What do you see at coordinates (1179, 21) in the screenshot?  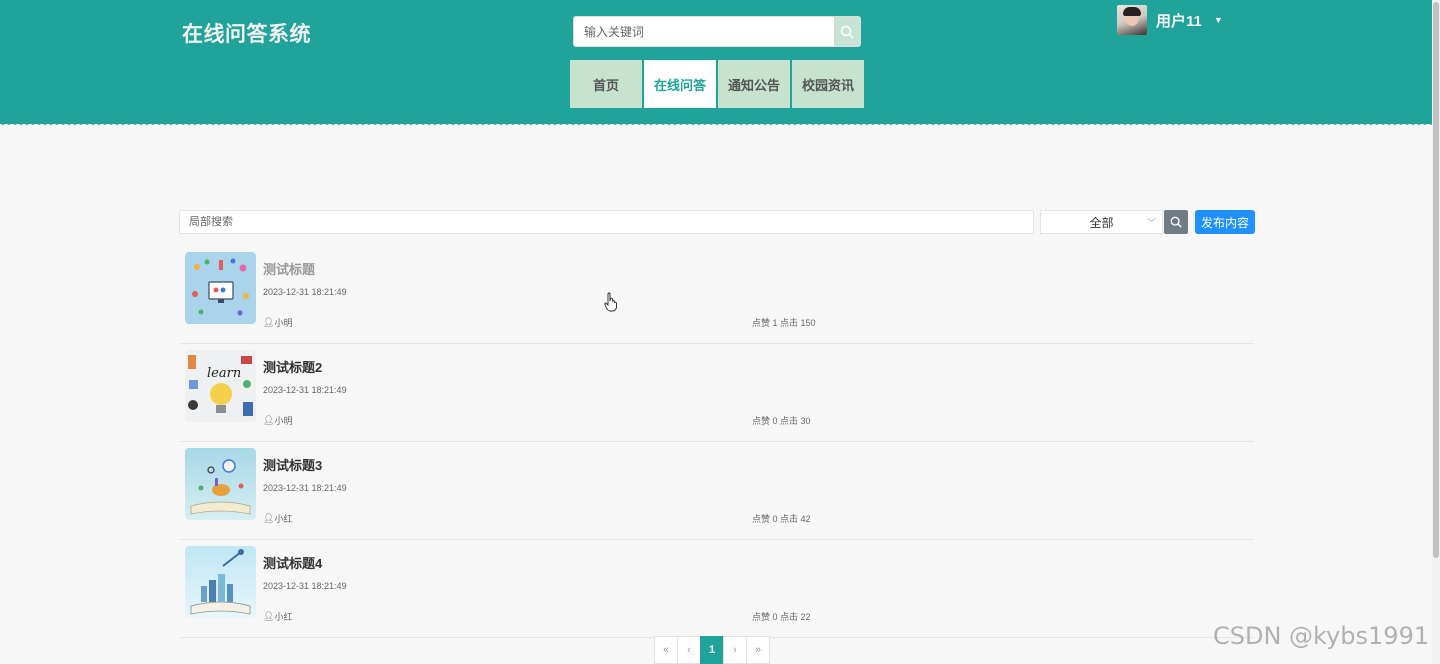 I see `user-name: 用户11` at bounding box center [1179, 21].